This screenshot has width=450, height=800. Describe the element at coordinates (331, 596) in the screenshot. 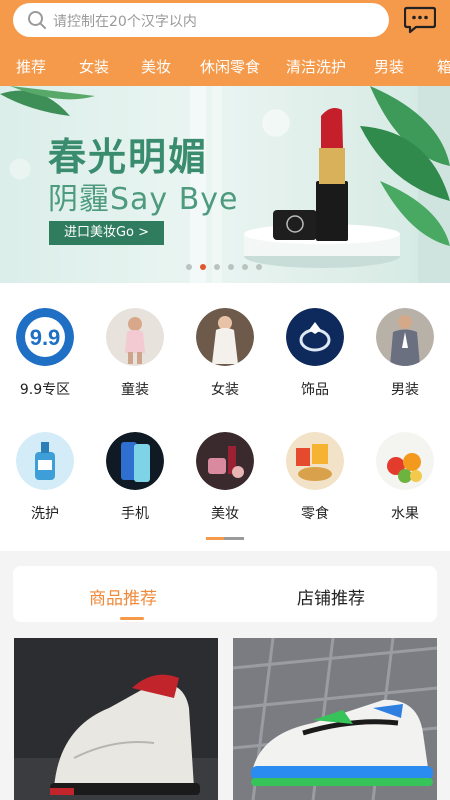

I see `tab-shop-recommend: 店铺推荐` at that location.